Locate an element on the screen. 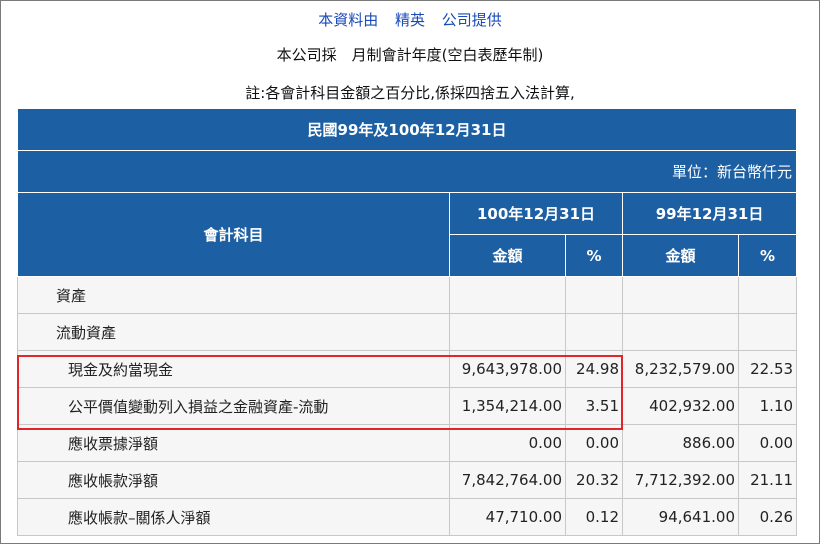 This screenshot has height=544, width=820. company-name-link: 精英 is located at coordinates (410, 20).